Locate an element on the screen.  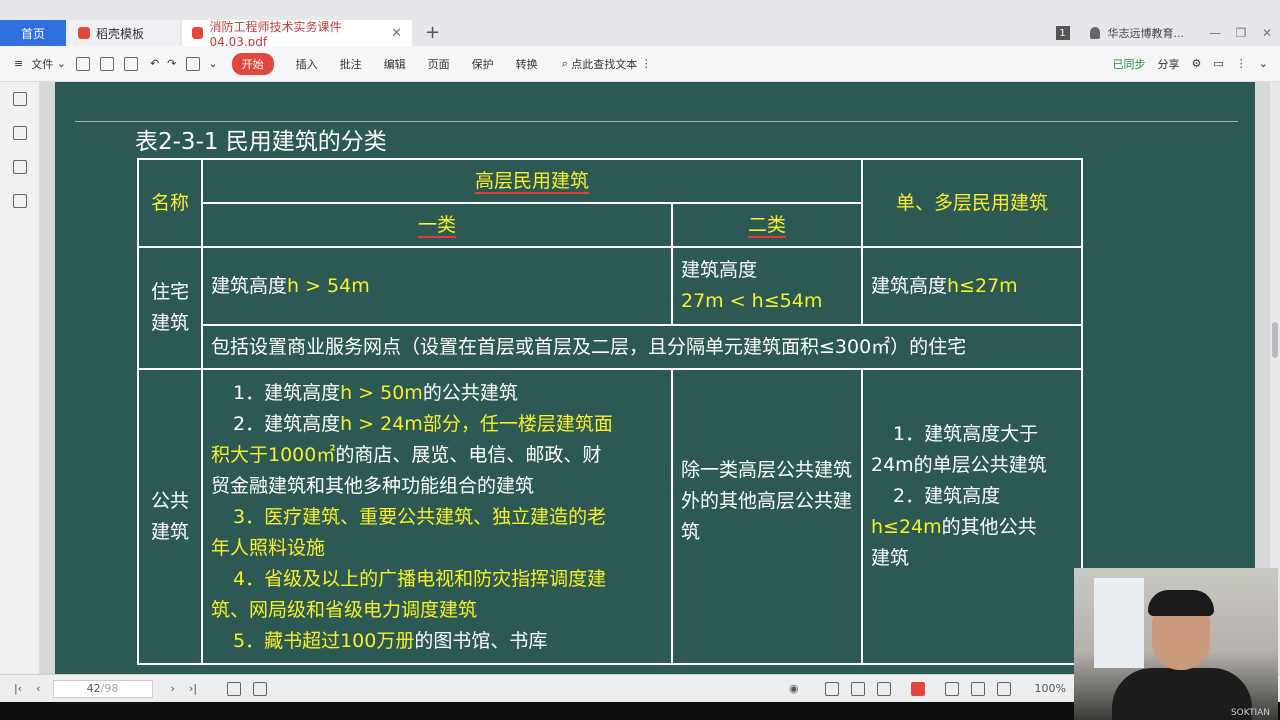
header-class1: 一类 is located at coordinates (437, 225).